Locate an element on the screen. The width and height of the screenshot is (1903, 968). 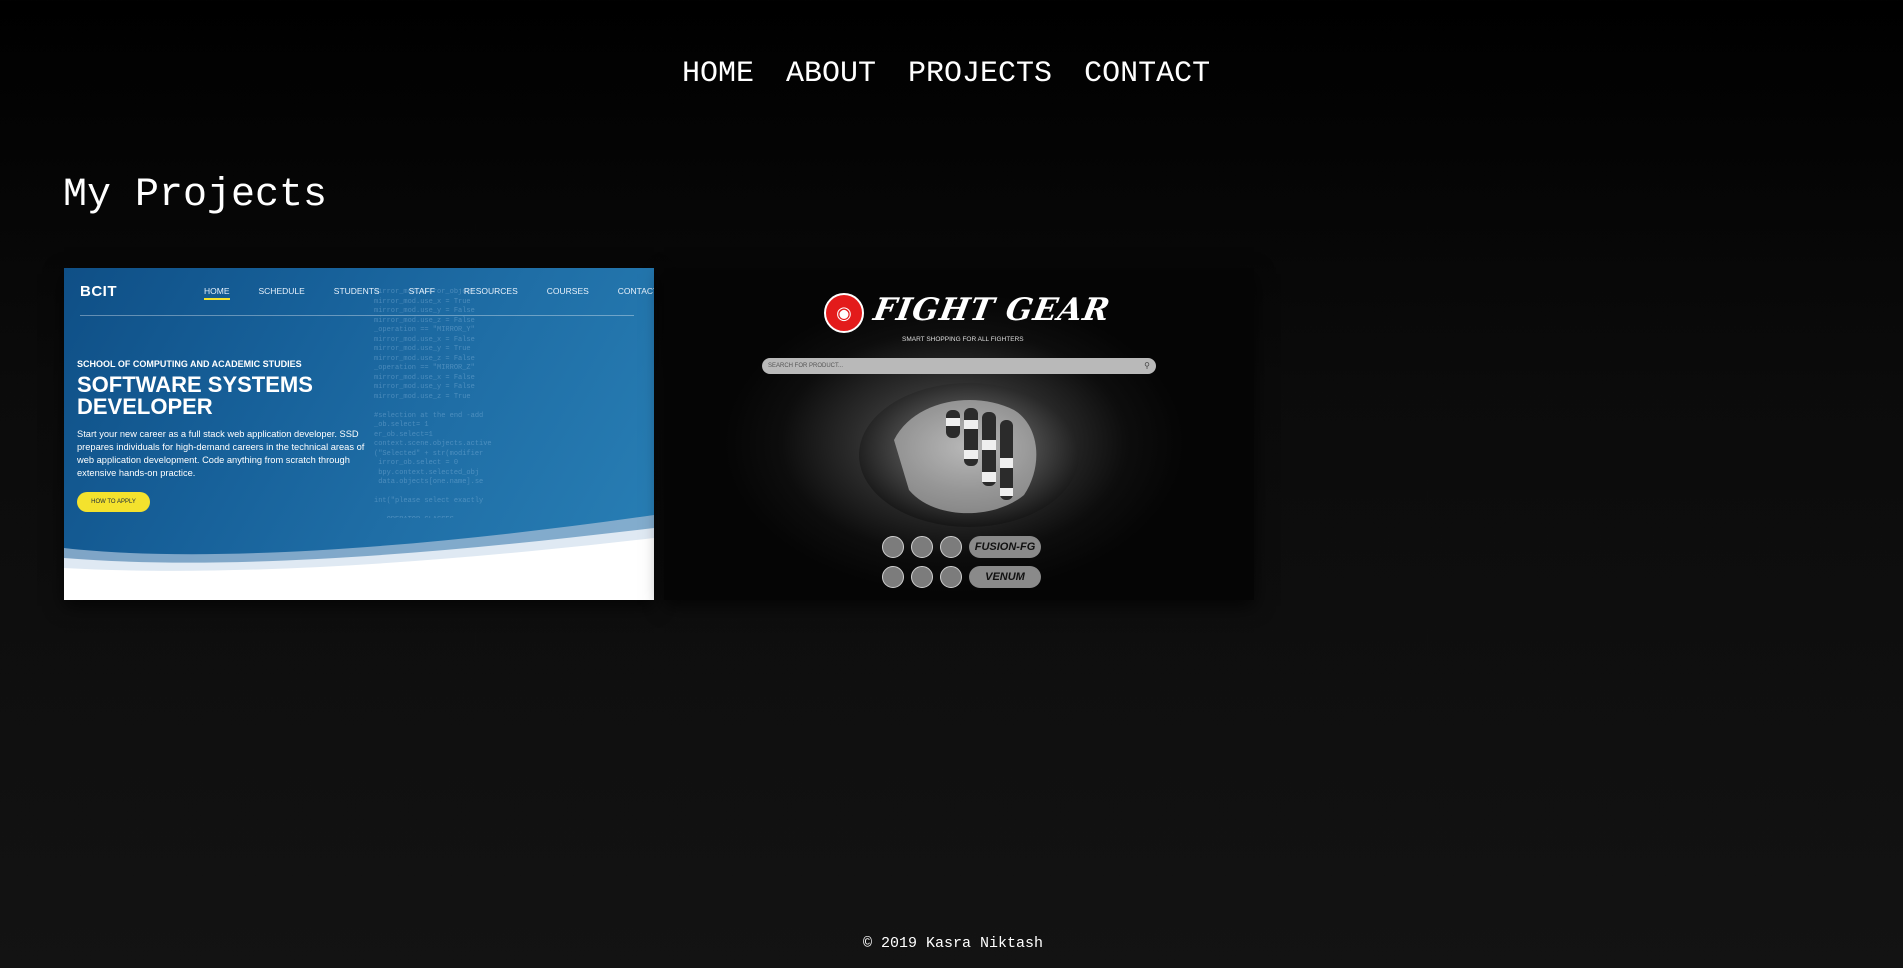
nav-link-about: ABOUT is located at coordinates (831, 74).